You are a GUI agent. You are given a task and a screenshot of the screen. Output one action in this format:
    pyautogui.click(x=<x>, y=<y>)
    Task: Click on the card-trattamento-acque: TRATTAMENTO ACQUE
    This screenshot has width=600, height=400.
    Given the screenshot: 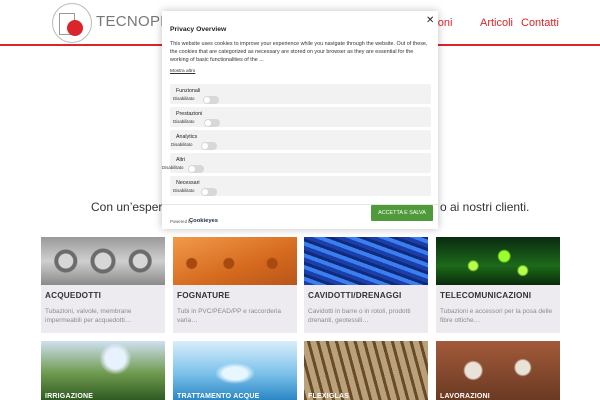 What is the action you would take?
    pyautogui.click(x=235, y=370)
    